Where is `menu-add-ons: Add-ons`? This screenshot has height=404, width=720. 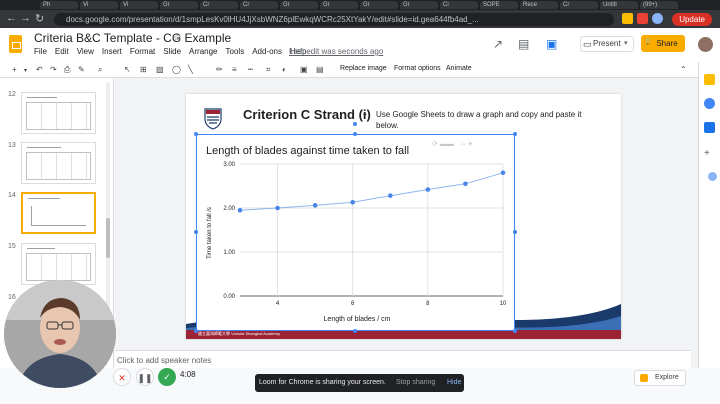 menu-add-ons: Add-ons is located at coordinates (267, 51).